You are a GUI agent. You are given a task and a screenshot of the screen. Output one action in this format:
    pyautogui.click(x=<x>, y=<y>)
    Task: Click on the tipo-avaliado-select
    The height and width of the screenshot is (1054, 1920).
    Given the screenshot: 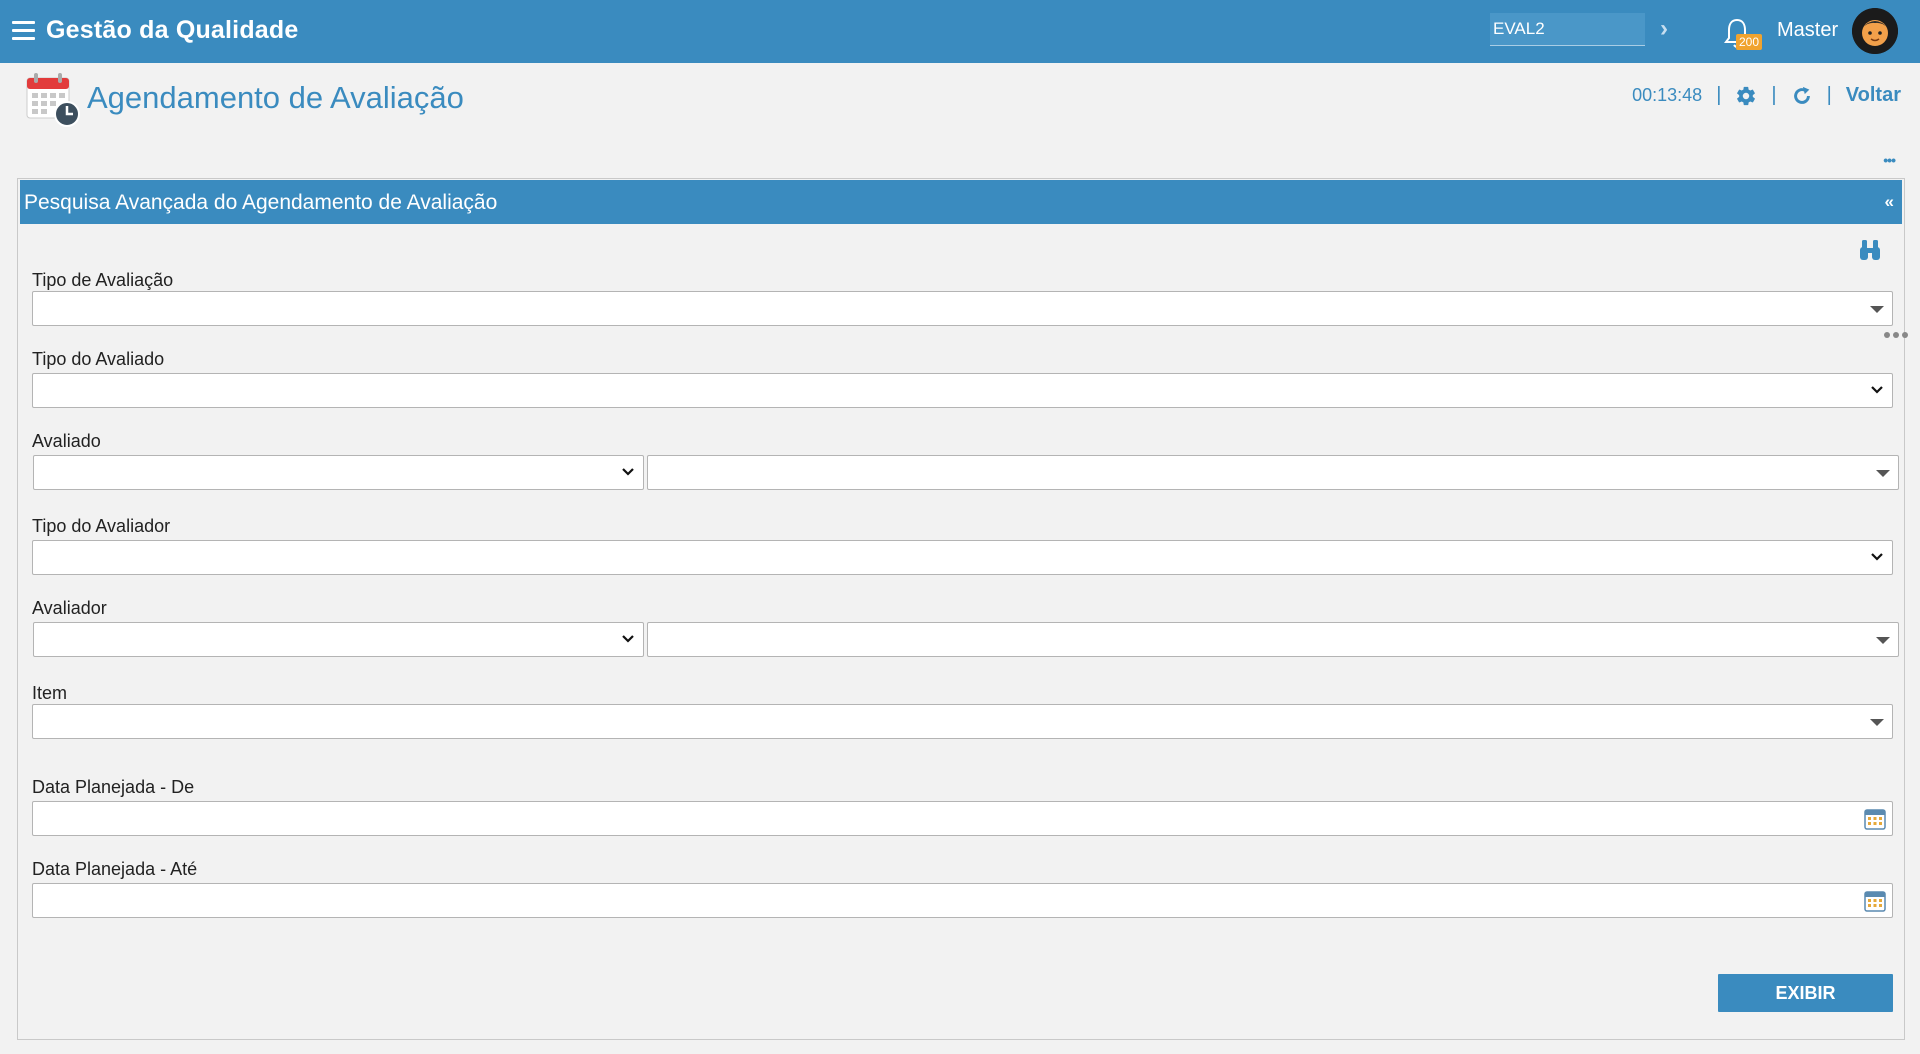 What is the action you would take?
    pyautogui.click(x=962, y=390)
    